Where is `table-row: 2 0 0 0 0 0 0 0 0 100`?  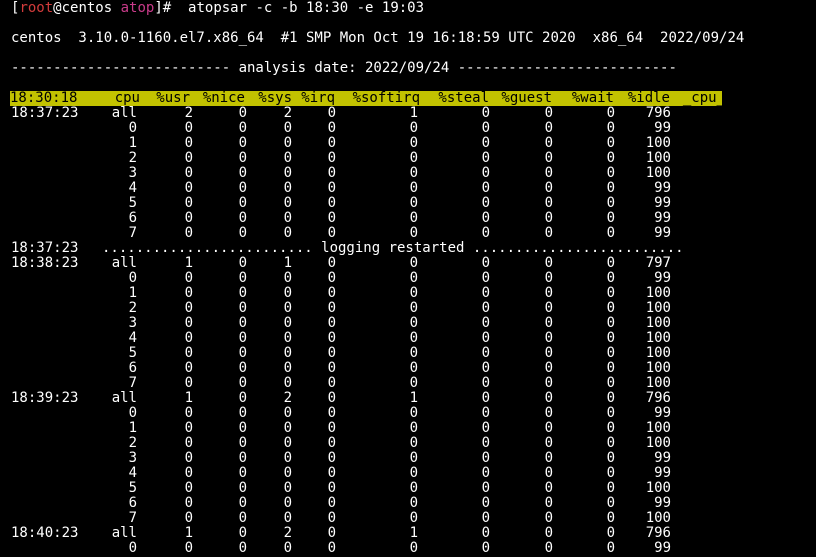 table-row: 2 0 0 0 0 0 0 0 0 100 is located at coordinates (371, 158).